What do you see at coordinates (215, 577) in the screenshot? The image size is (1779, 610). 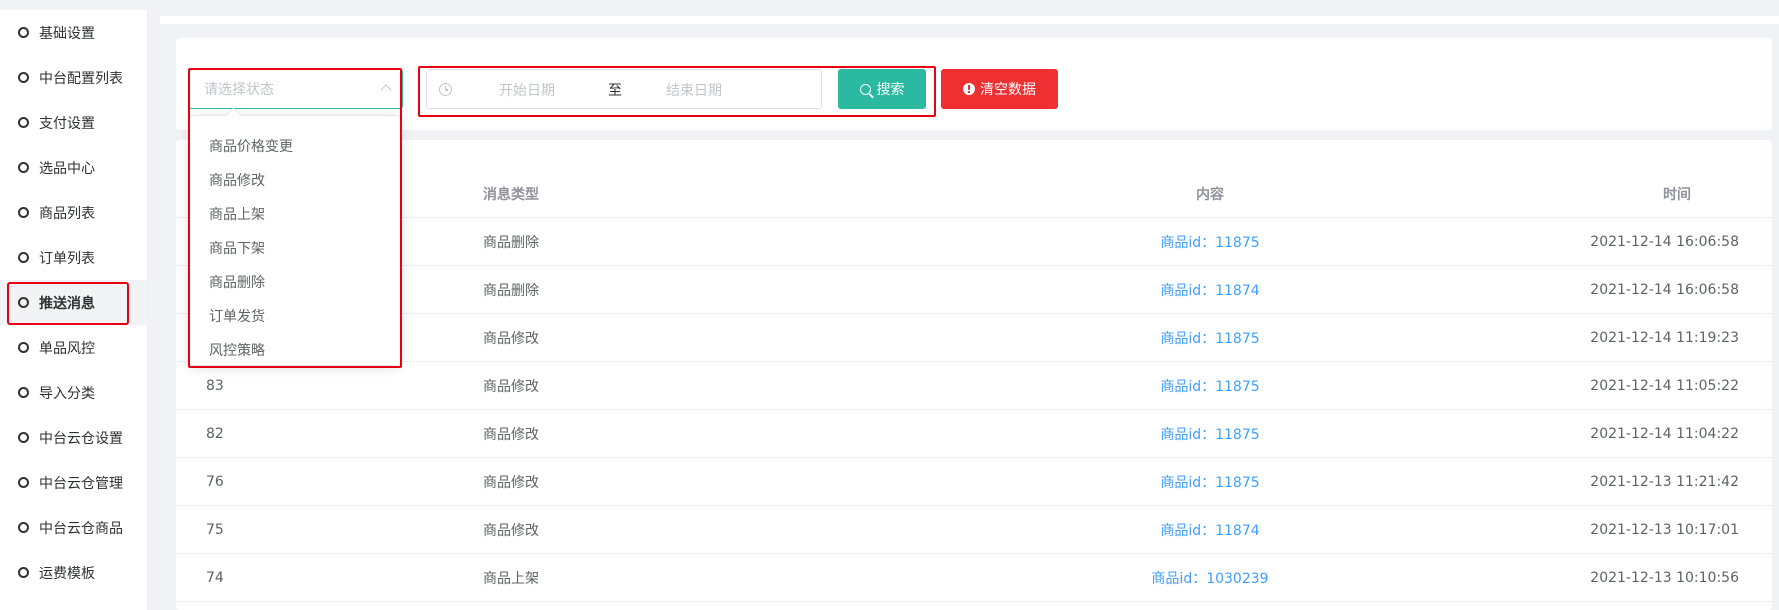 I see `row-id: 74` at bounding box center [215, 577].